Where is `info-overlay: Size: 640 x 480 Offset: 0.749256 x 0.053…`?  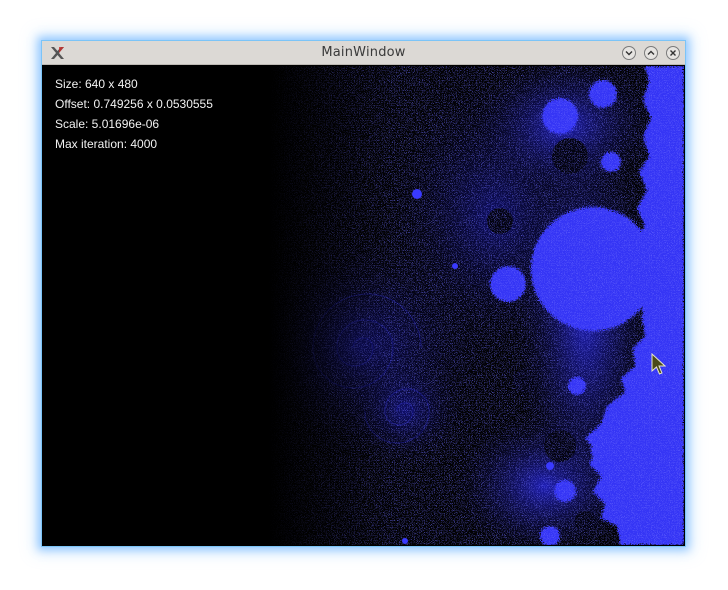 info-overlay: Size: 640 x 480 Offset: 0.749256 x 0.053… is located at coordinates (134, 114).